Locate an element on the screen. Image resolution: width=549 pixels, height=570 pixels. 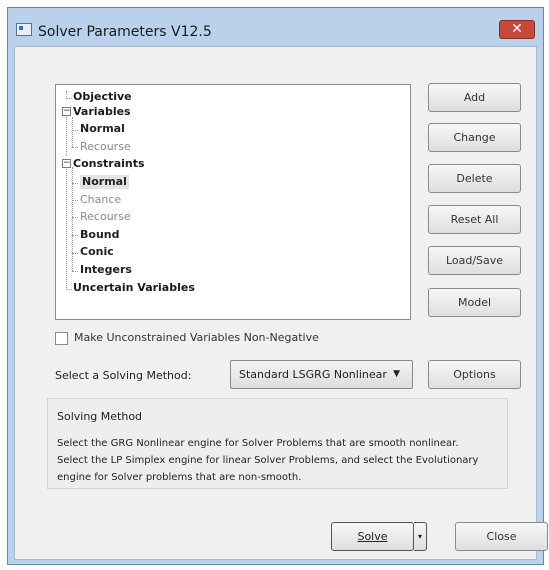
tree-item-variables-recourse: Recourse is located at coordinates (105, 147).